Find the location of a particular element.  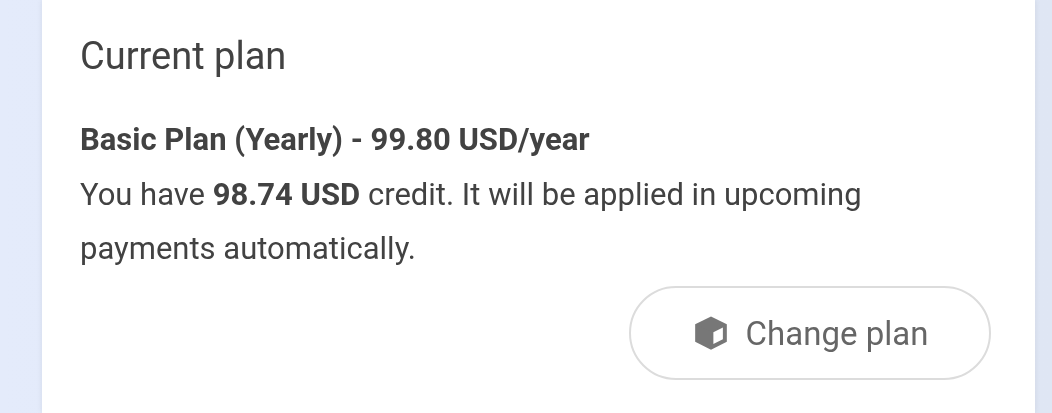

change-plan-button: Change plan is located at coordinates (810, 333).